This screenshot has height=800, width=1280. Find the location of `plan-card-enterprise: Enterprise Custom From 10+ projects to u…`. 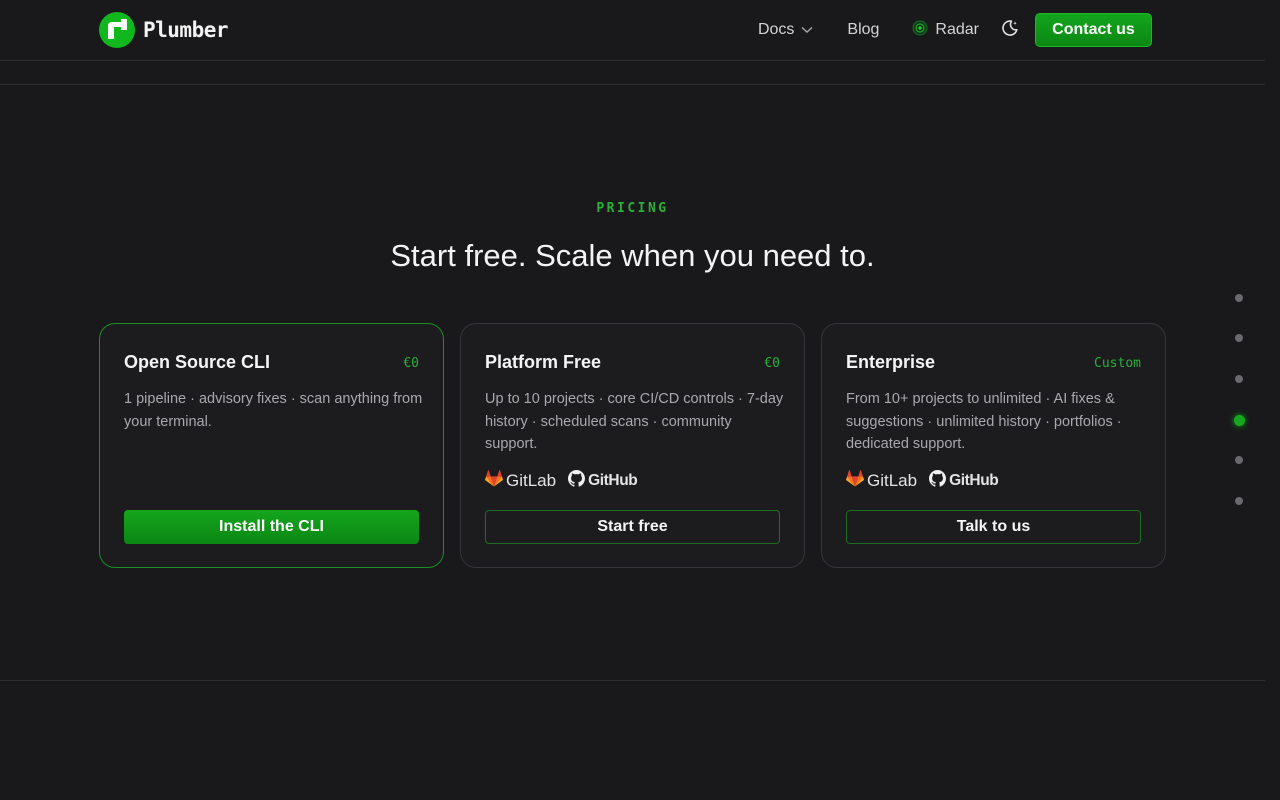

plan-card-enterprise: Enterprise Custom From 10+ projects to u… is located at coordinates (993, 445).